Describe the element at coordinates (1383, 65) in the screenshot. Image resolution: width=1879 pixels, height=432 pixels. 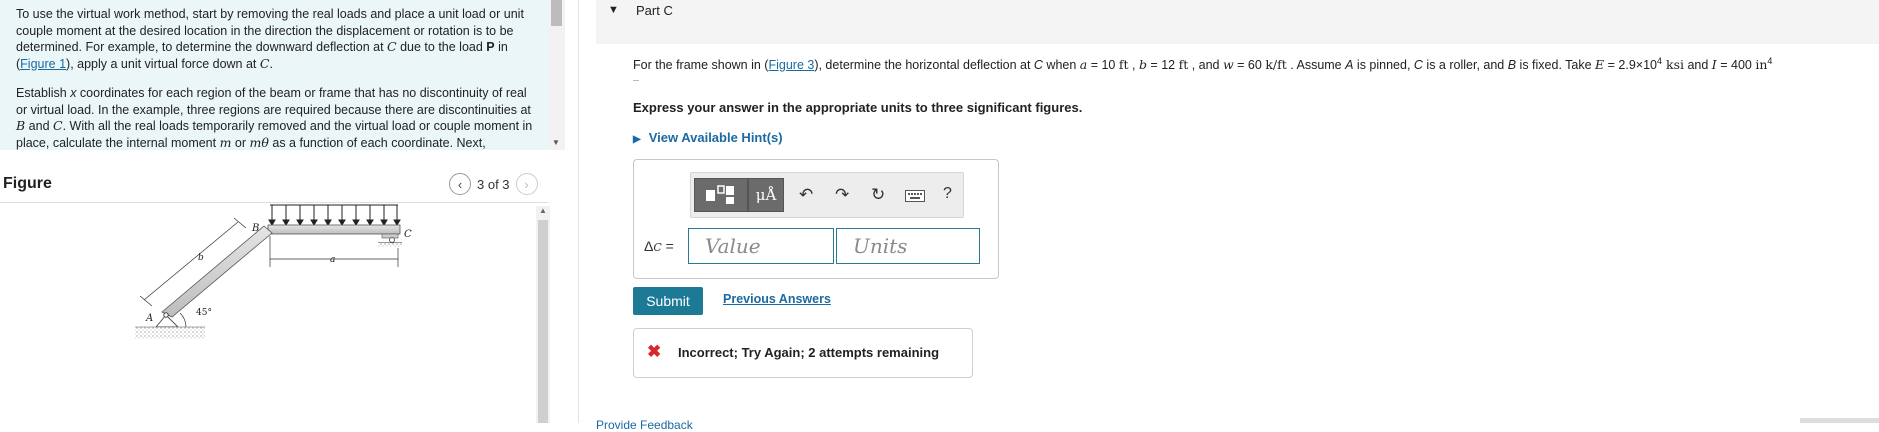
I see `problem-text: is pinned,` at that location.